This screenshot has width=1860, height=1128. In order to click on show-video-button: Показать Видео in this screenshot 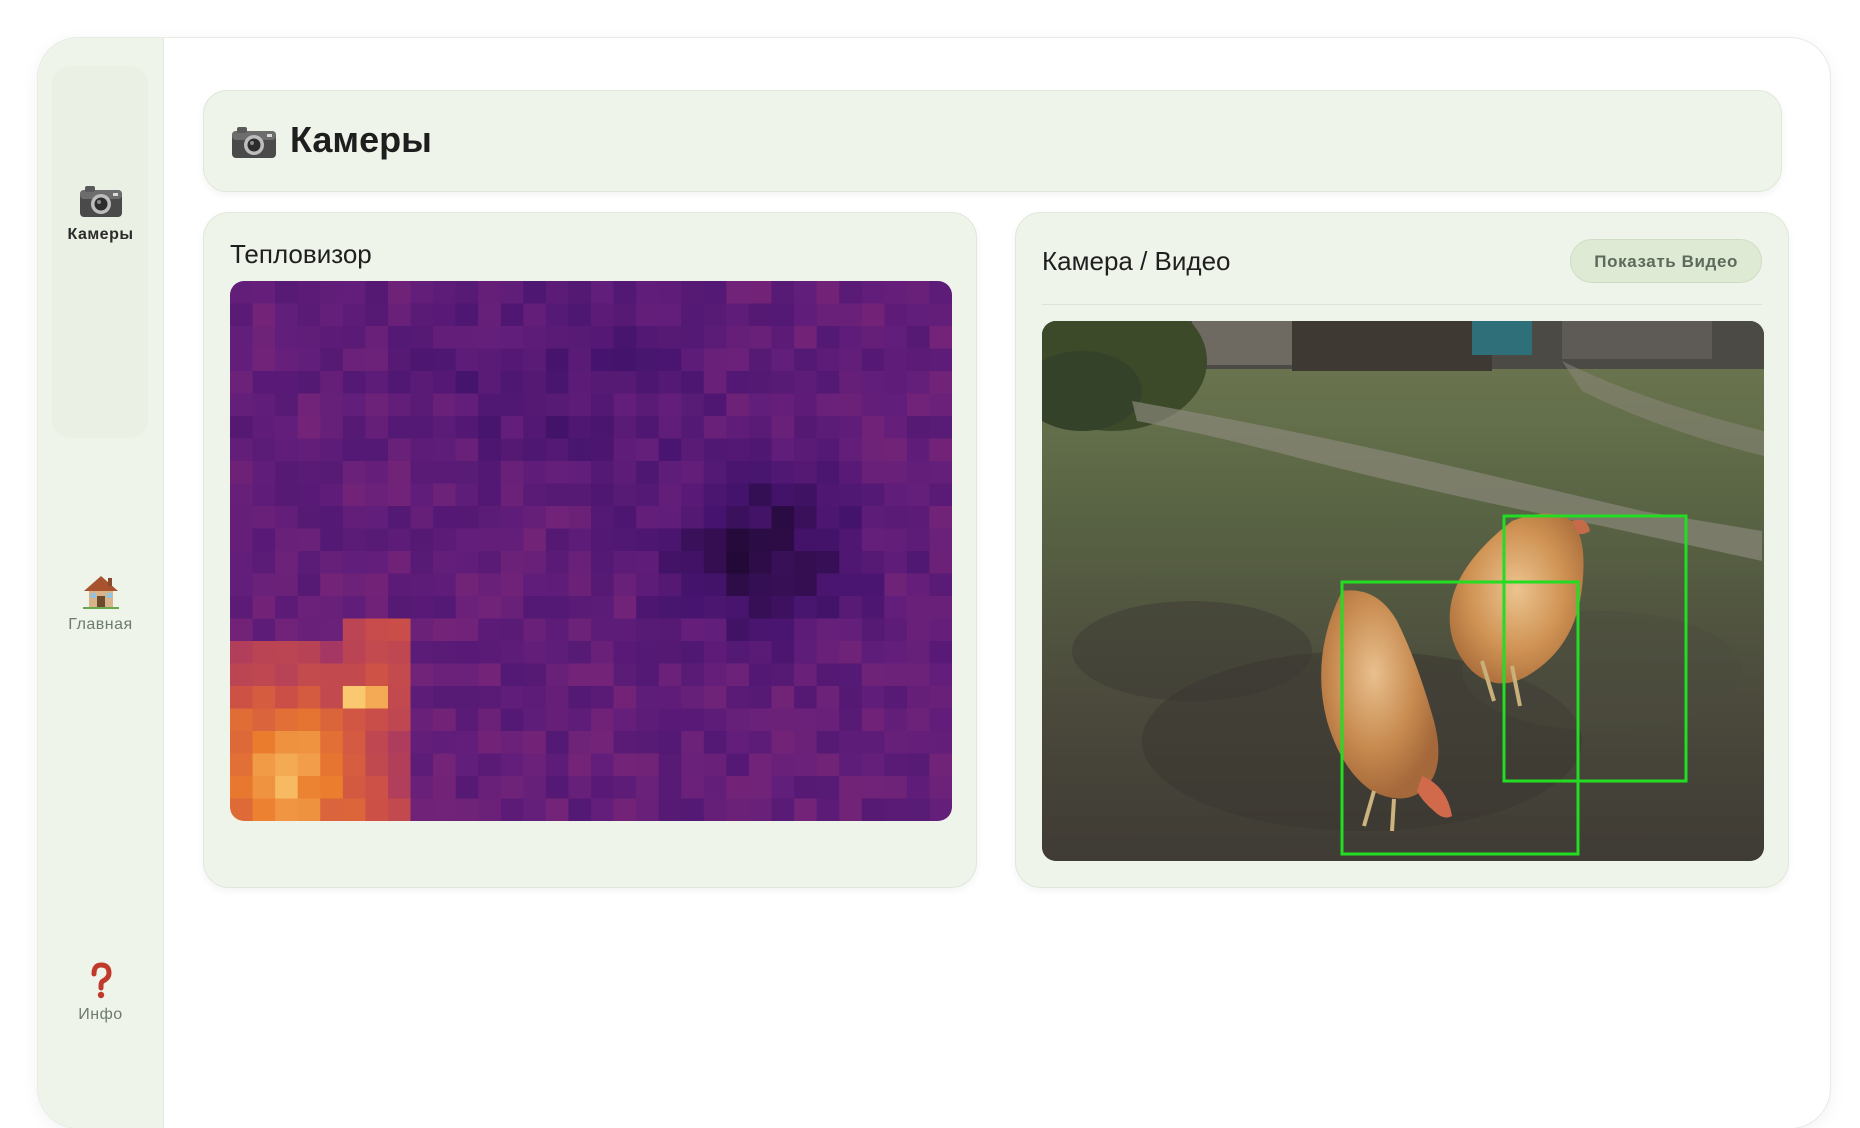, I will do `click(1666, 261)`.